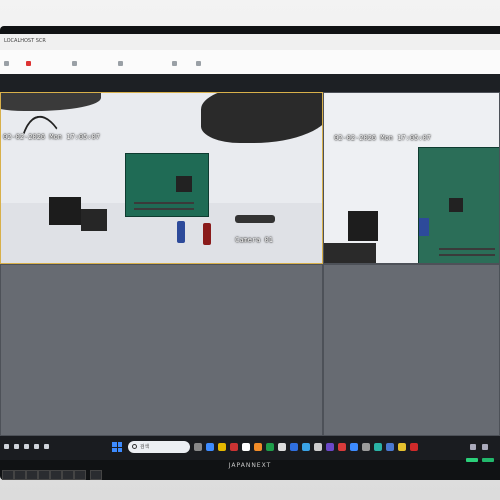 The height and width of the screenshot is (500, 500). Describe the element at coordinates (424, 227) in the screenshot. I see `io-port` at that location.